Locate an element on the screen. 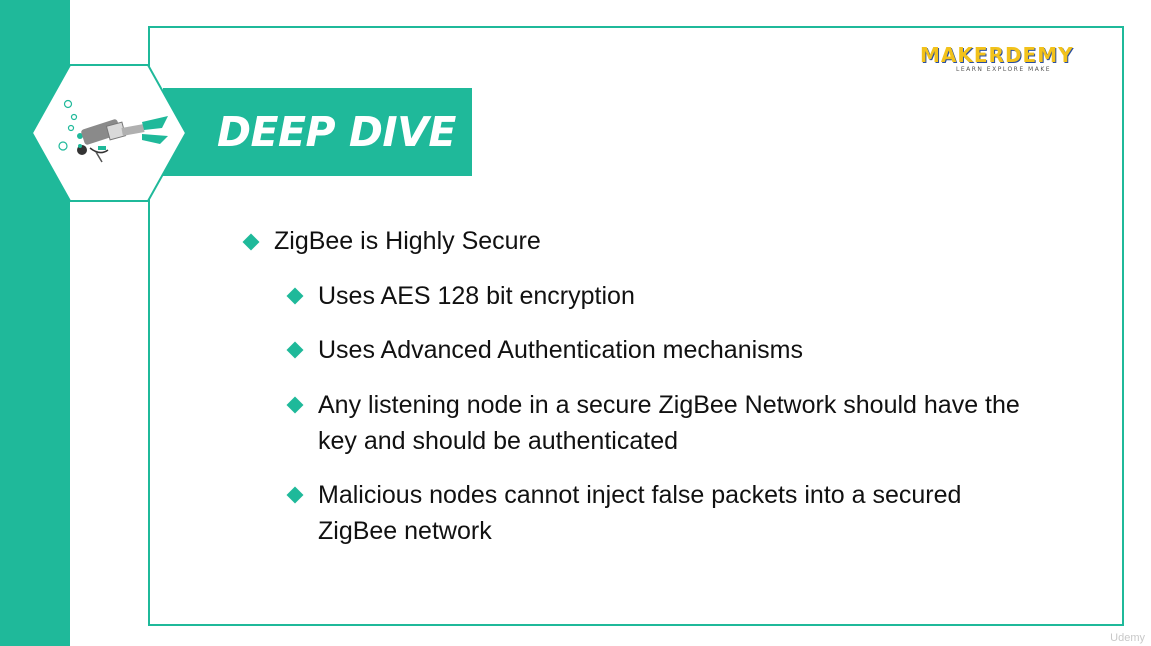  bullet-text: ZigBee is Highly Secure is located at coordinates (407, 241).